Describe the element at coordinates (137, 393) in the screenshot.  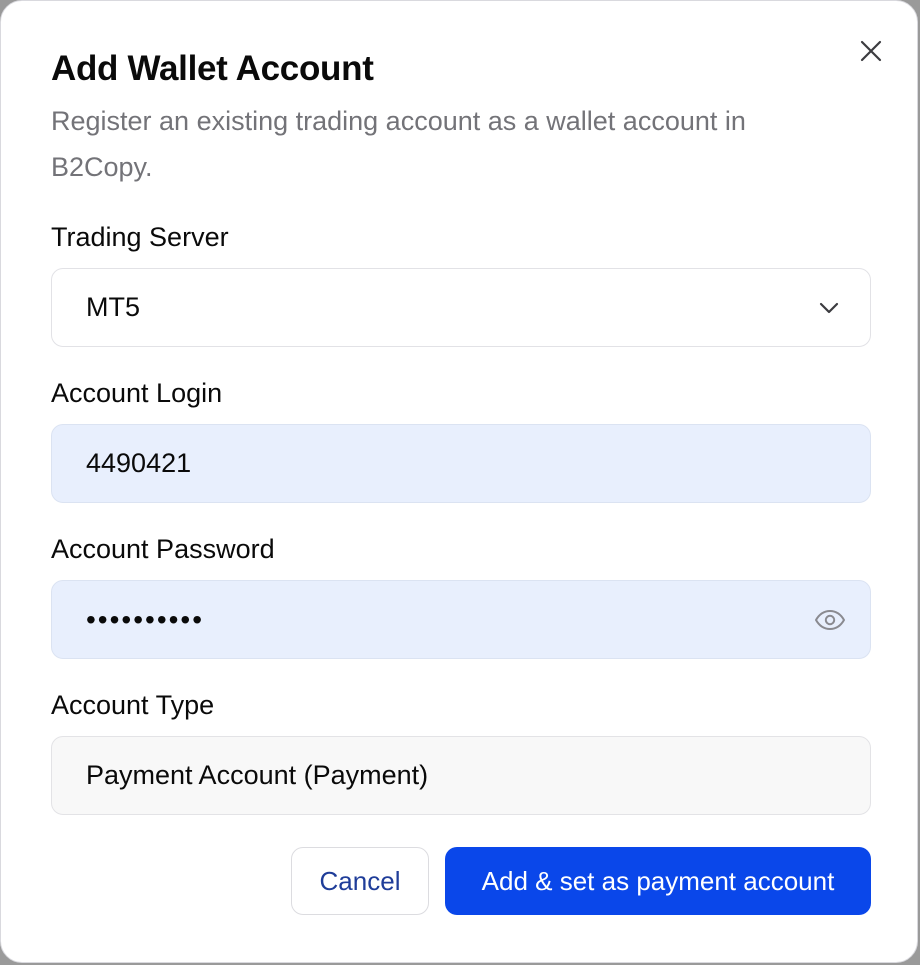
I see `account-login-label: Account Login` at that location.